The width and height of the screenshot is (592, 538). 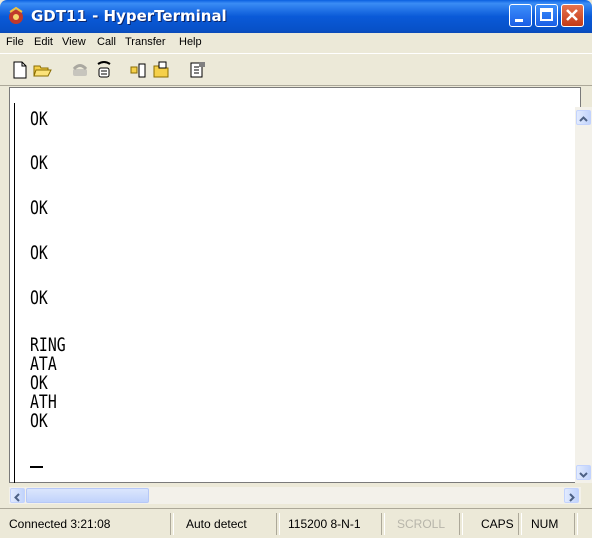 I want to click on toolbar, so click(x=296, y=69).